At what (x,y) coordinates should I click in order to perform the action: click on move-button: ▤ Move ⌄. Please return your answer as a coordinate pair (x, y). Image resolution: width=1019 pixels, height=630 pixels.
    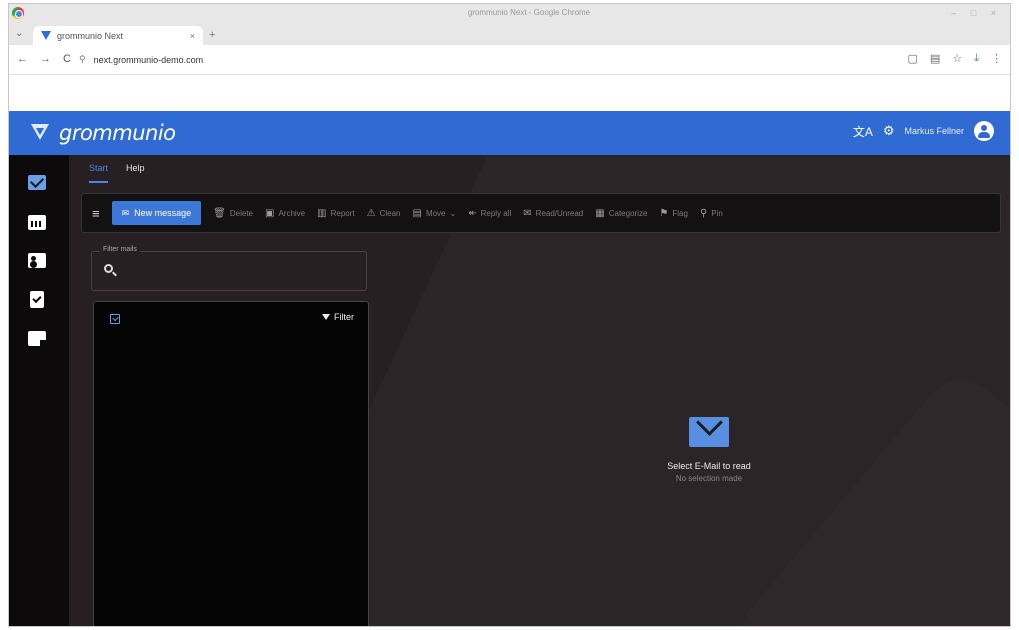
    Looking at the image, I should click on (434, 213).